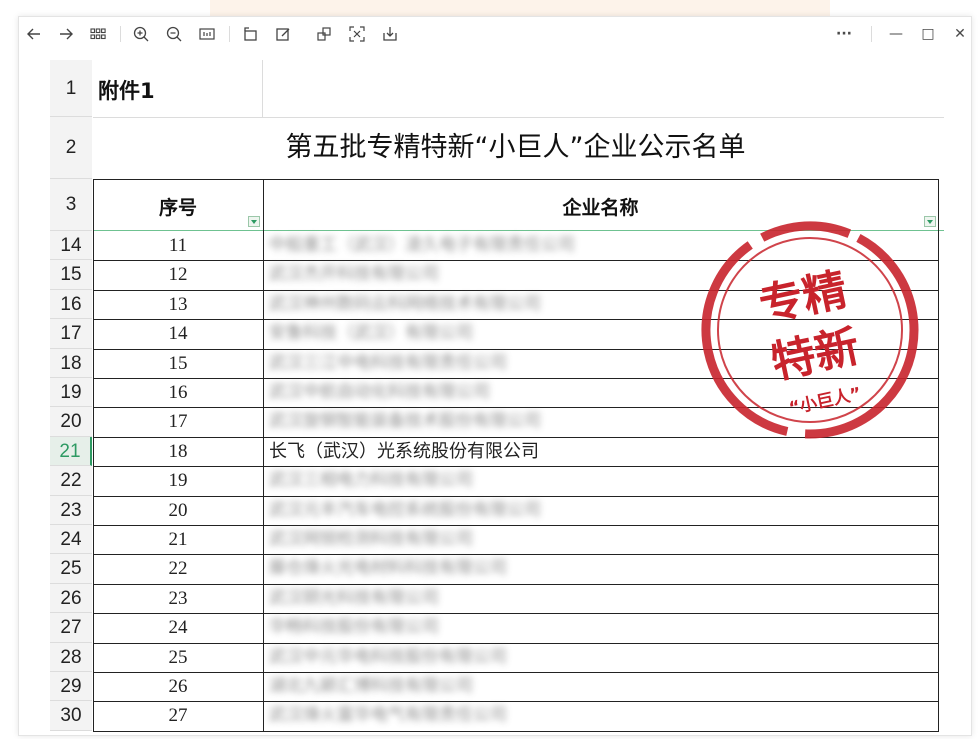  What do you see at coordinates (71, 246) in the screenshot?
I see `row-header: 14` at bounding box center [71, 246].